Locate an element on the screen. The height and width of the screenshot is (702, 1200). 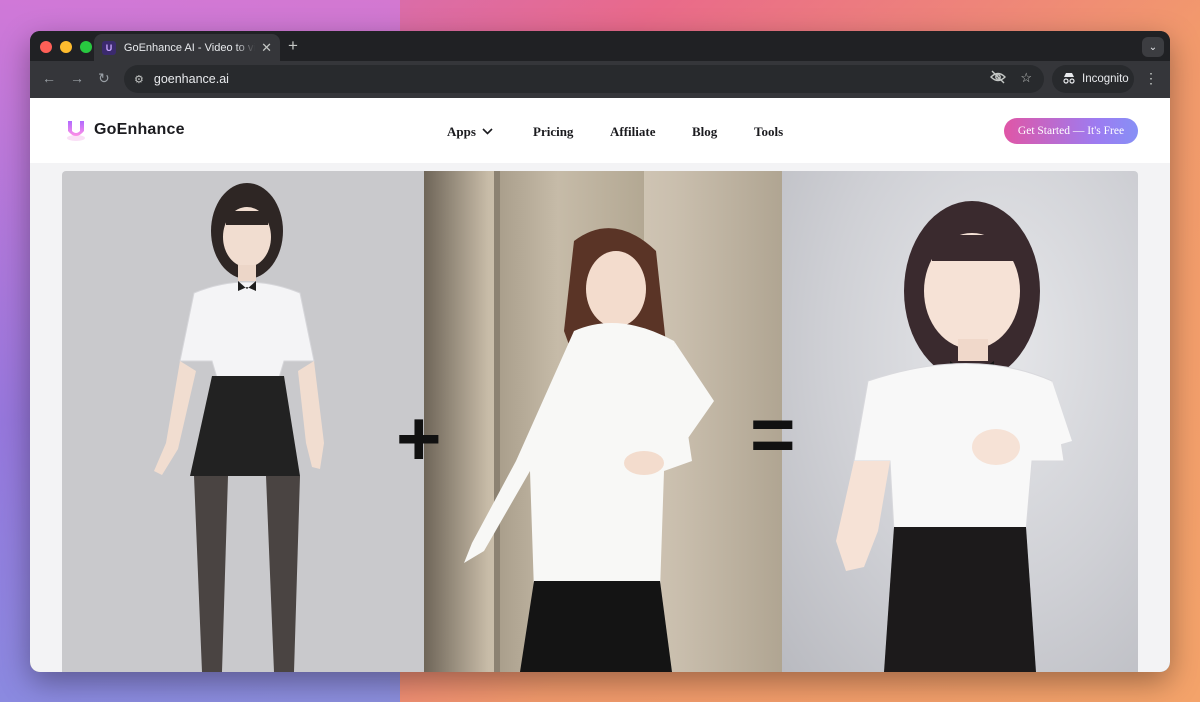
minimize-window-button is located at coordinates (66, 47).